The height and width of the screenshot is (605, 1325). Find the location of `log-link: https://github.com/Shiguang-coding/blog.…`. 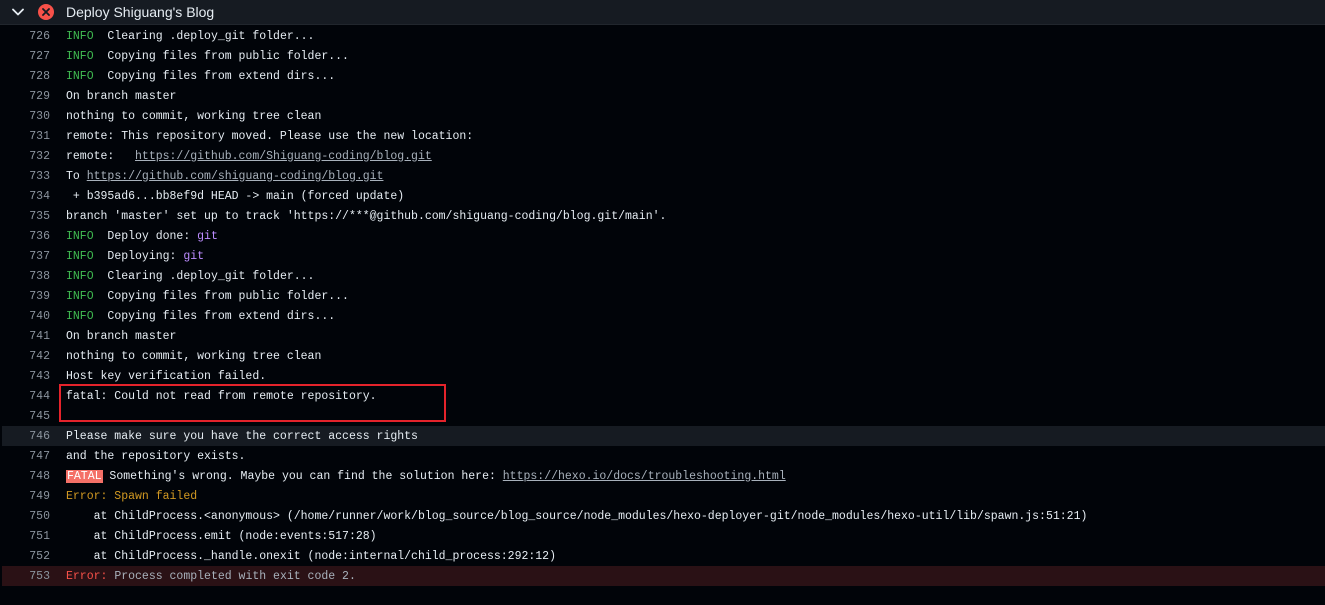

log-link: https://github.com/Shiguang-coding/blog.… is located at coordinates (283, 156).